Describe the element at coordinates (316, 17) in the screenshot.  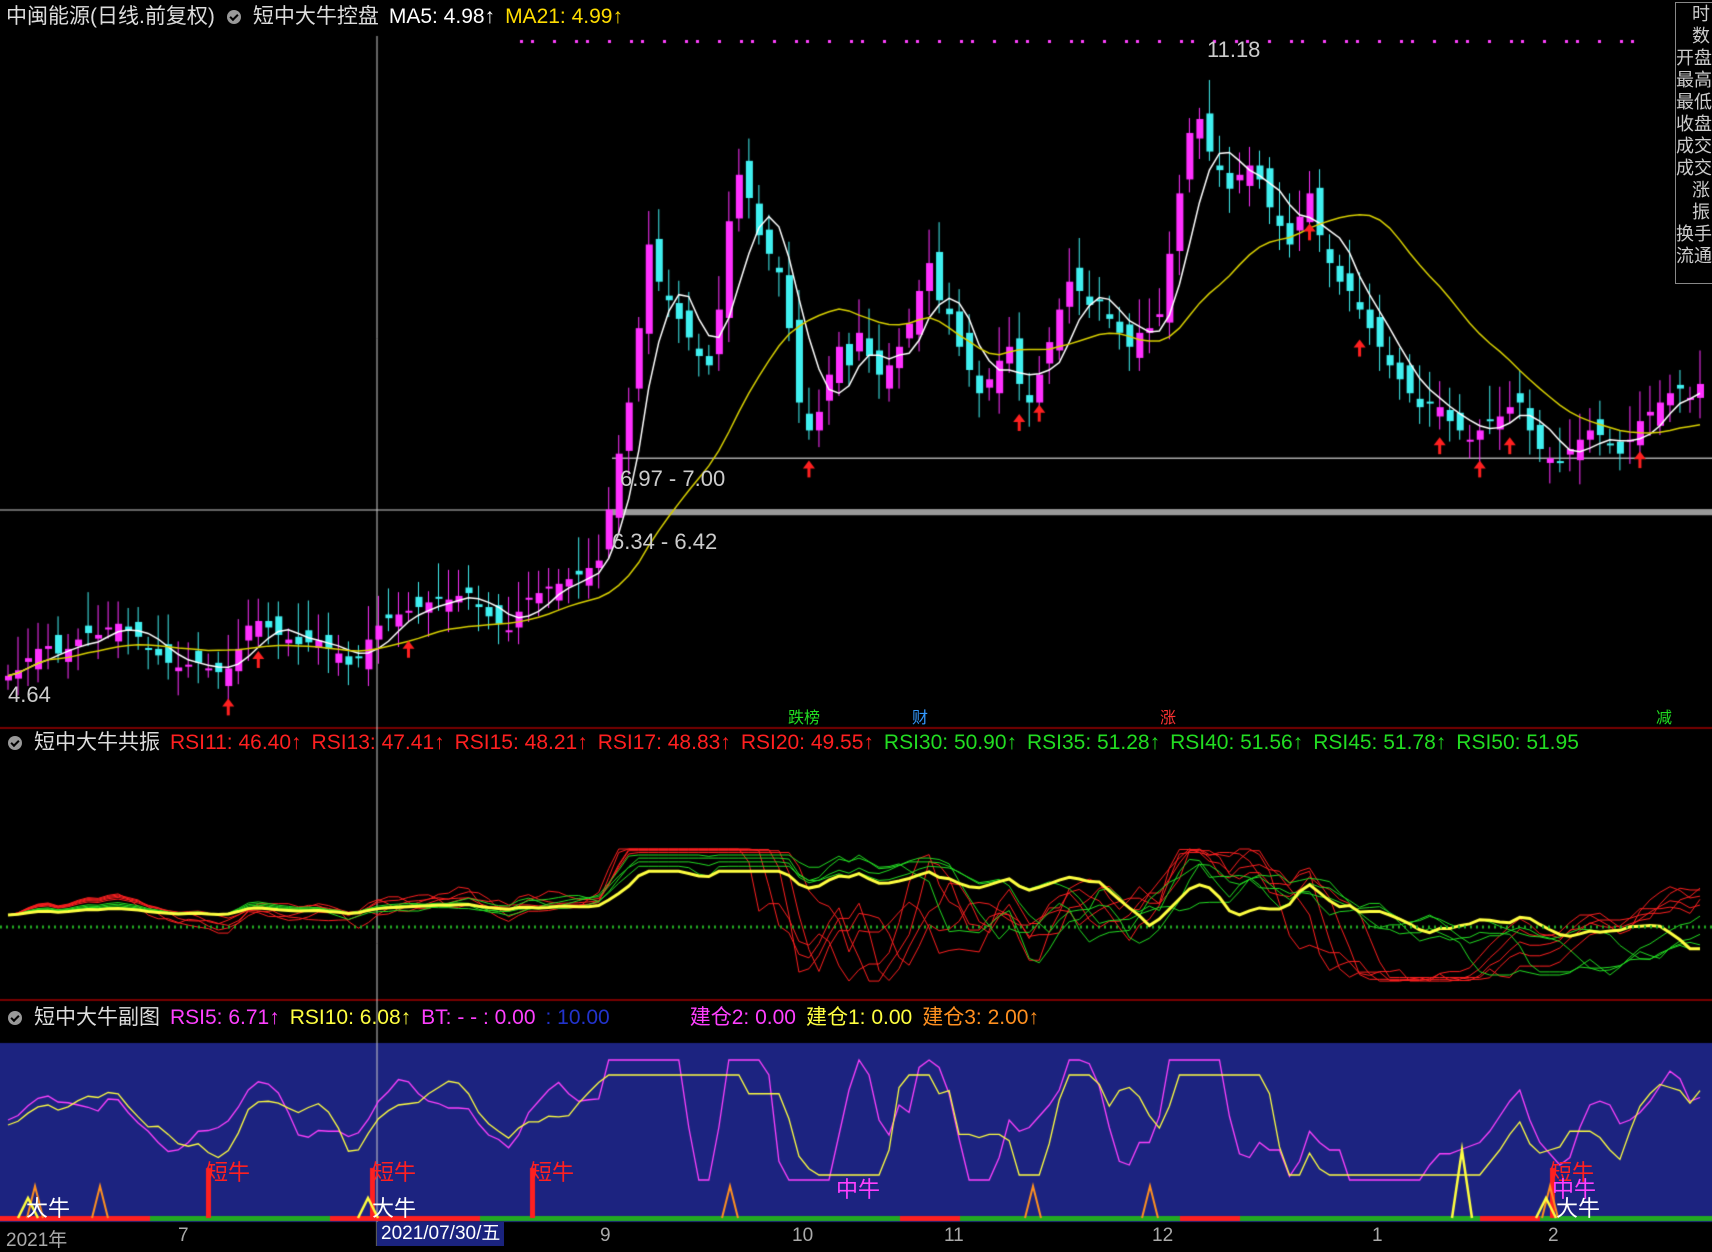
I see `main-indicator-name: 短中大牛控盘` at that location.